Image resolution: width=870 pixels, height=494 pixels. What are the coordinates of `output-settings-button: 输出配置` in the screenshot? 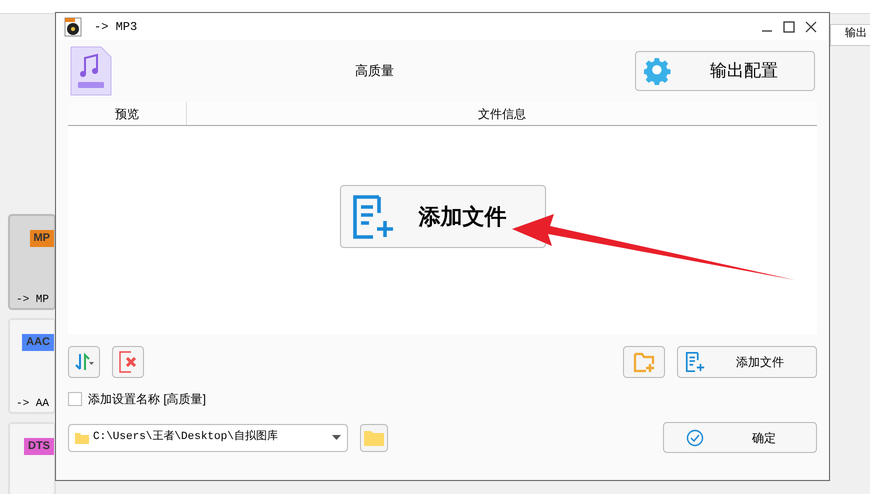 It's located at (725, 71).